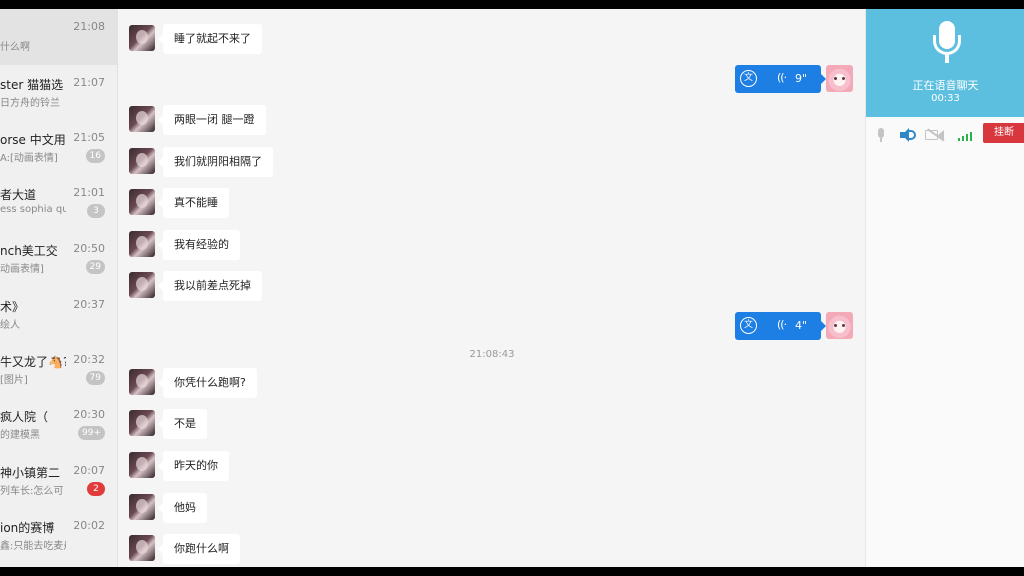 Image resolution: width=1024 pixels, height=576 pixels. Describe the element at coordinates (89, 414) in the screenshot. I see `conversation-time: 20:30` at that location.